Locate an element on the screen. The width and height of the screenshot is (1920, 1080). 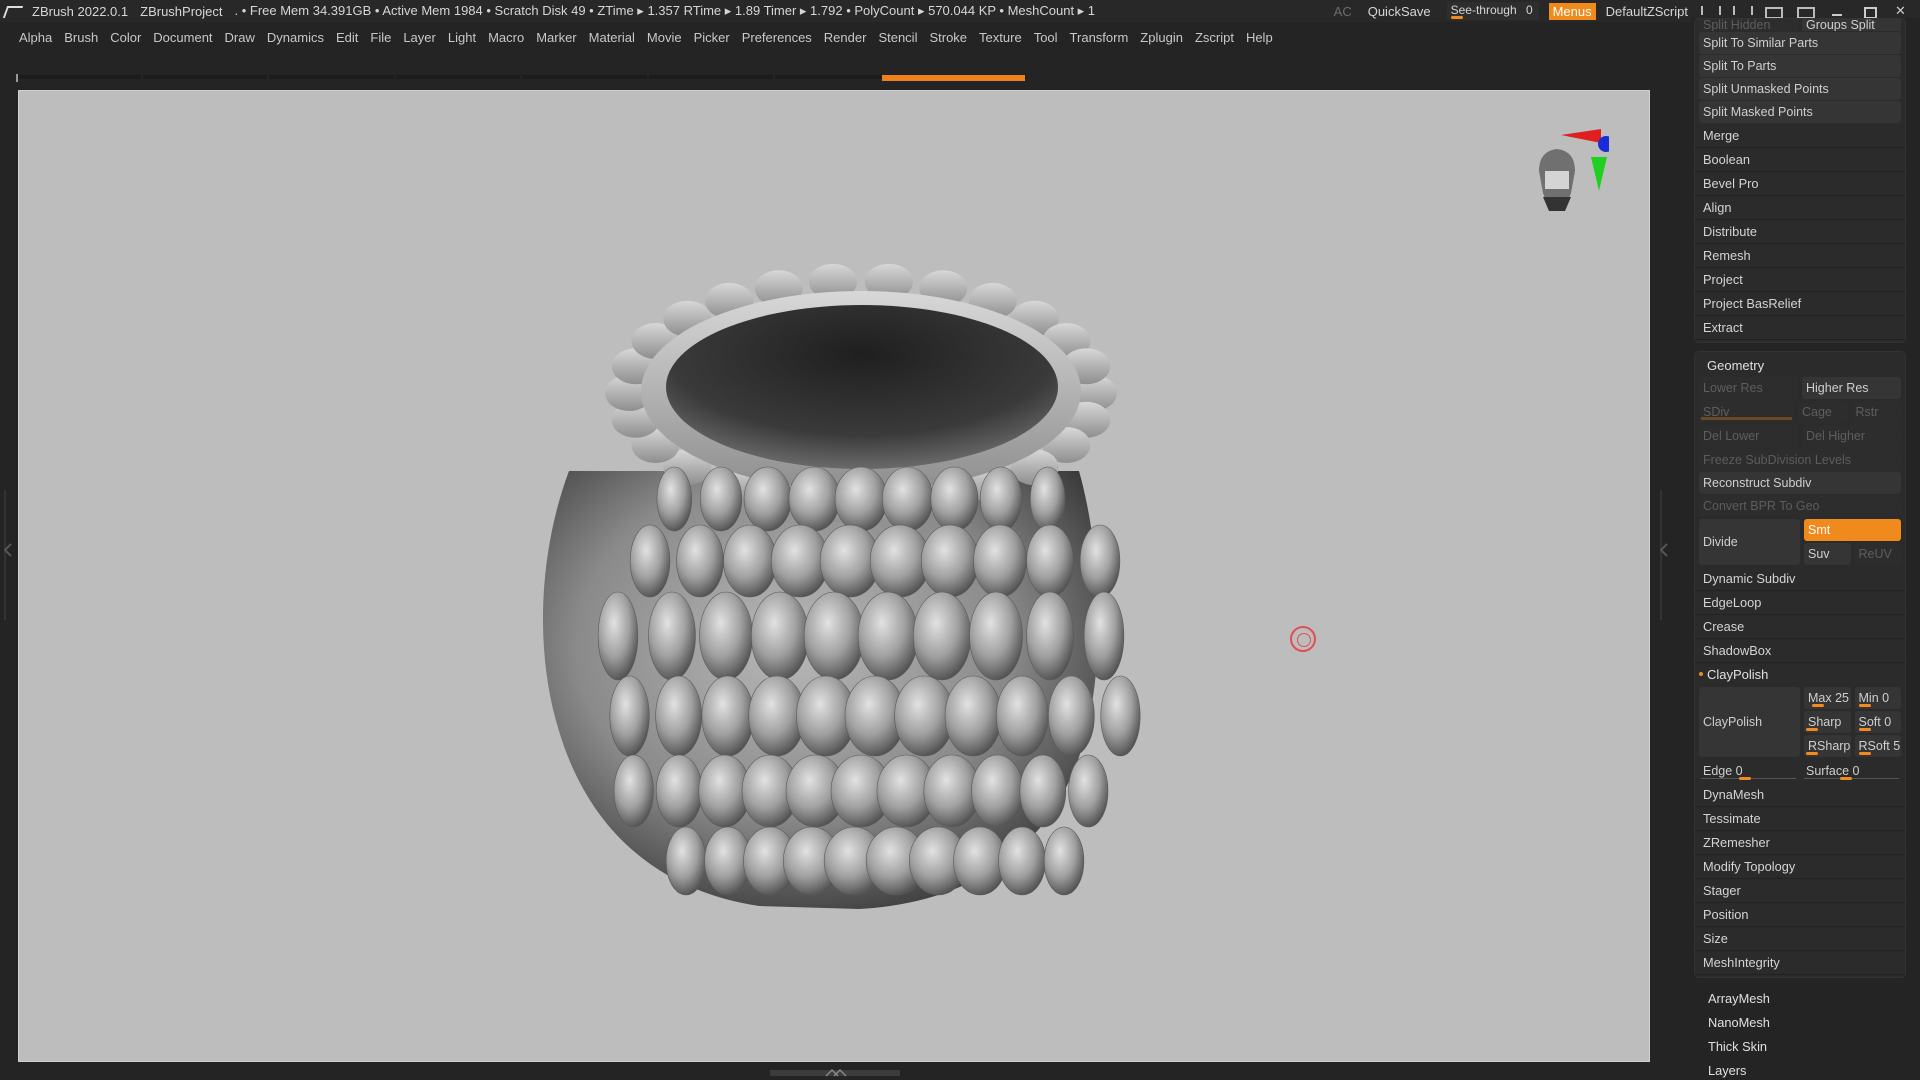
menu-help: Help is located at coordinates (1259, 37).